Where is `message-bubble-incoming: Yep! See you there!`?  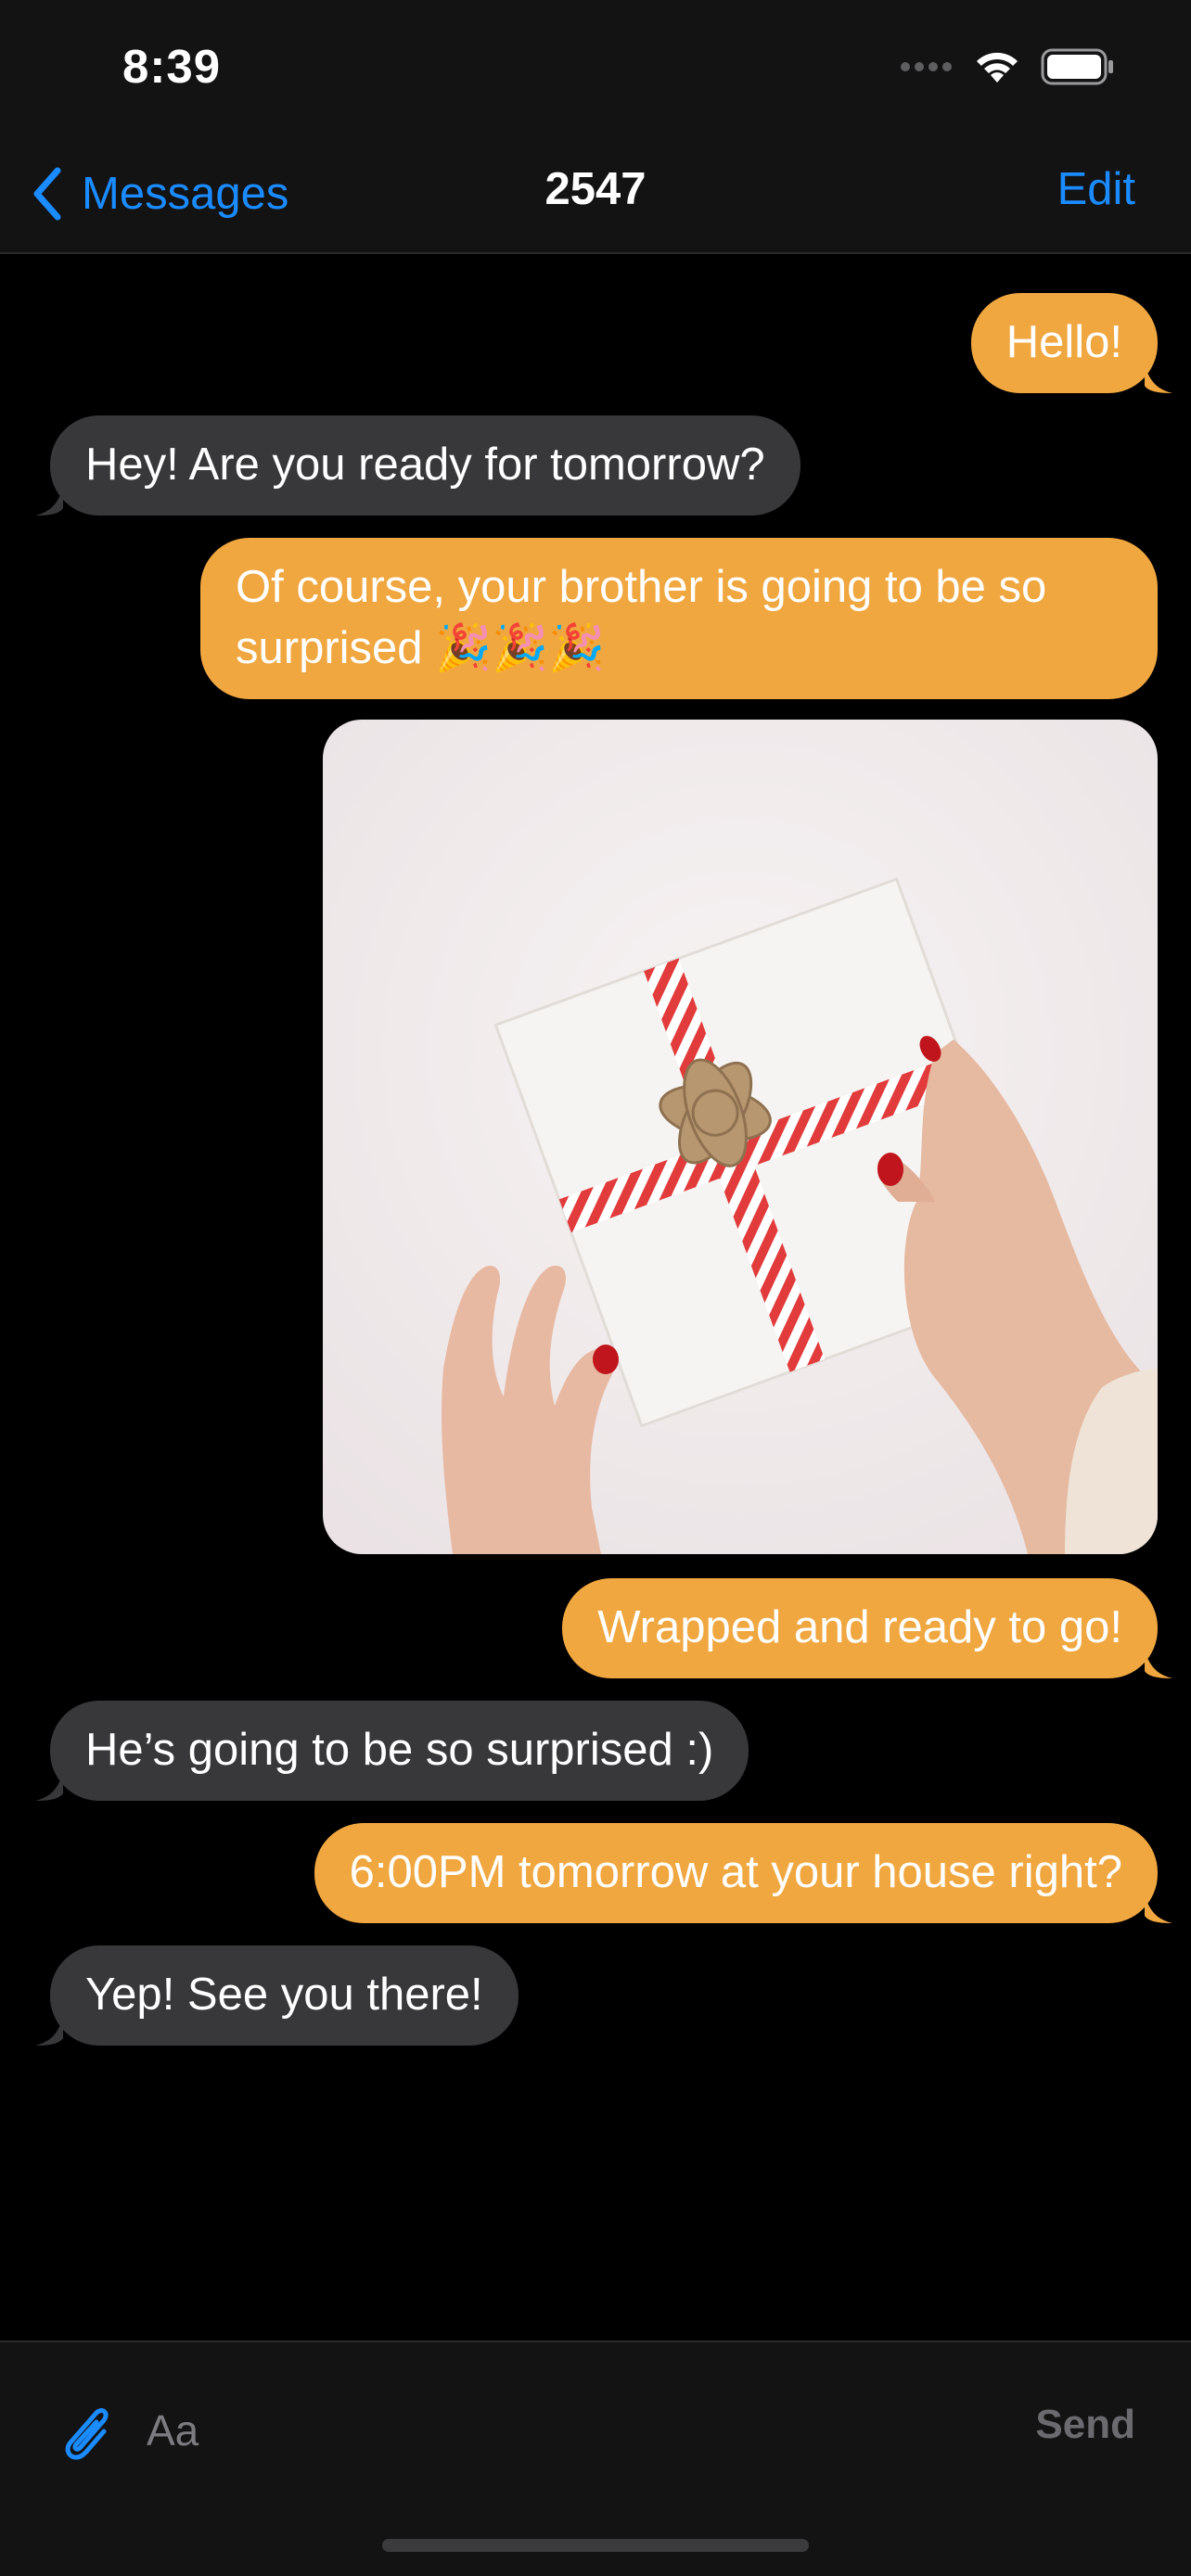
message-bubble-incoming: Yep! See you there! is located at coordinates (277, 1995).